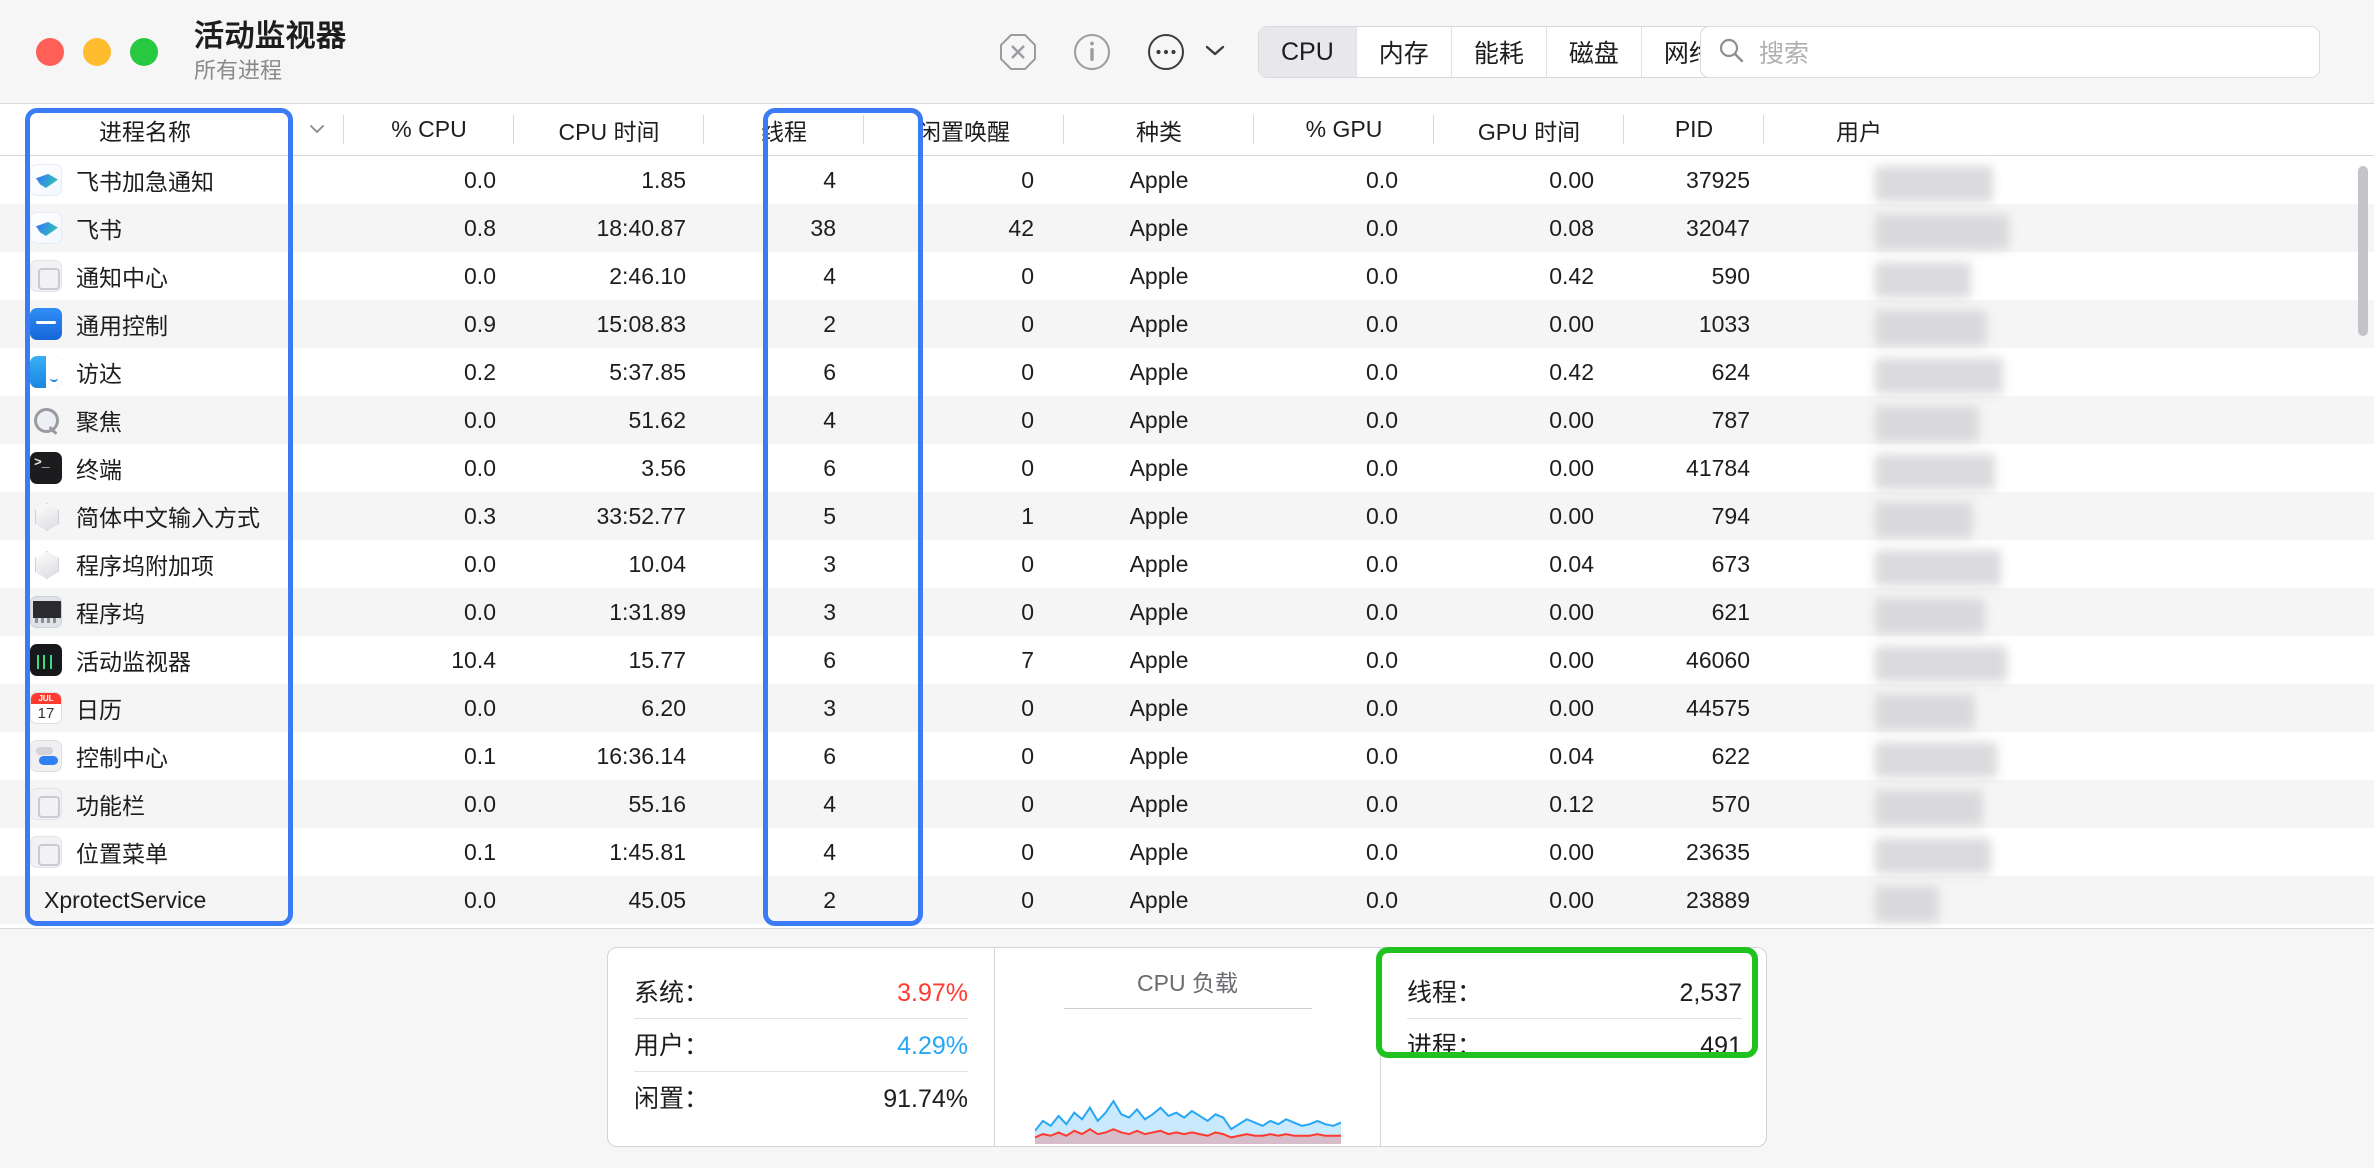 The height and width of the screenshot is (1168, 2374). I want to click on tab-energy: 能耗, so click(1499, 52).